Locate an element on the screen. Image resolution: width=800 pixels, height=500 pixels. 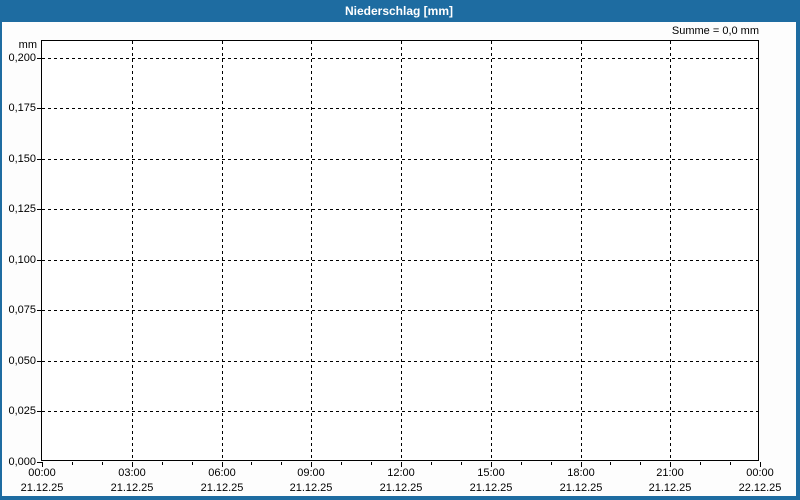
y-tick-label: 0,150 is located at coordinates (22, 159).